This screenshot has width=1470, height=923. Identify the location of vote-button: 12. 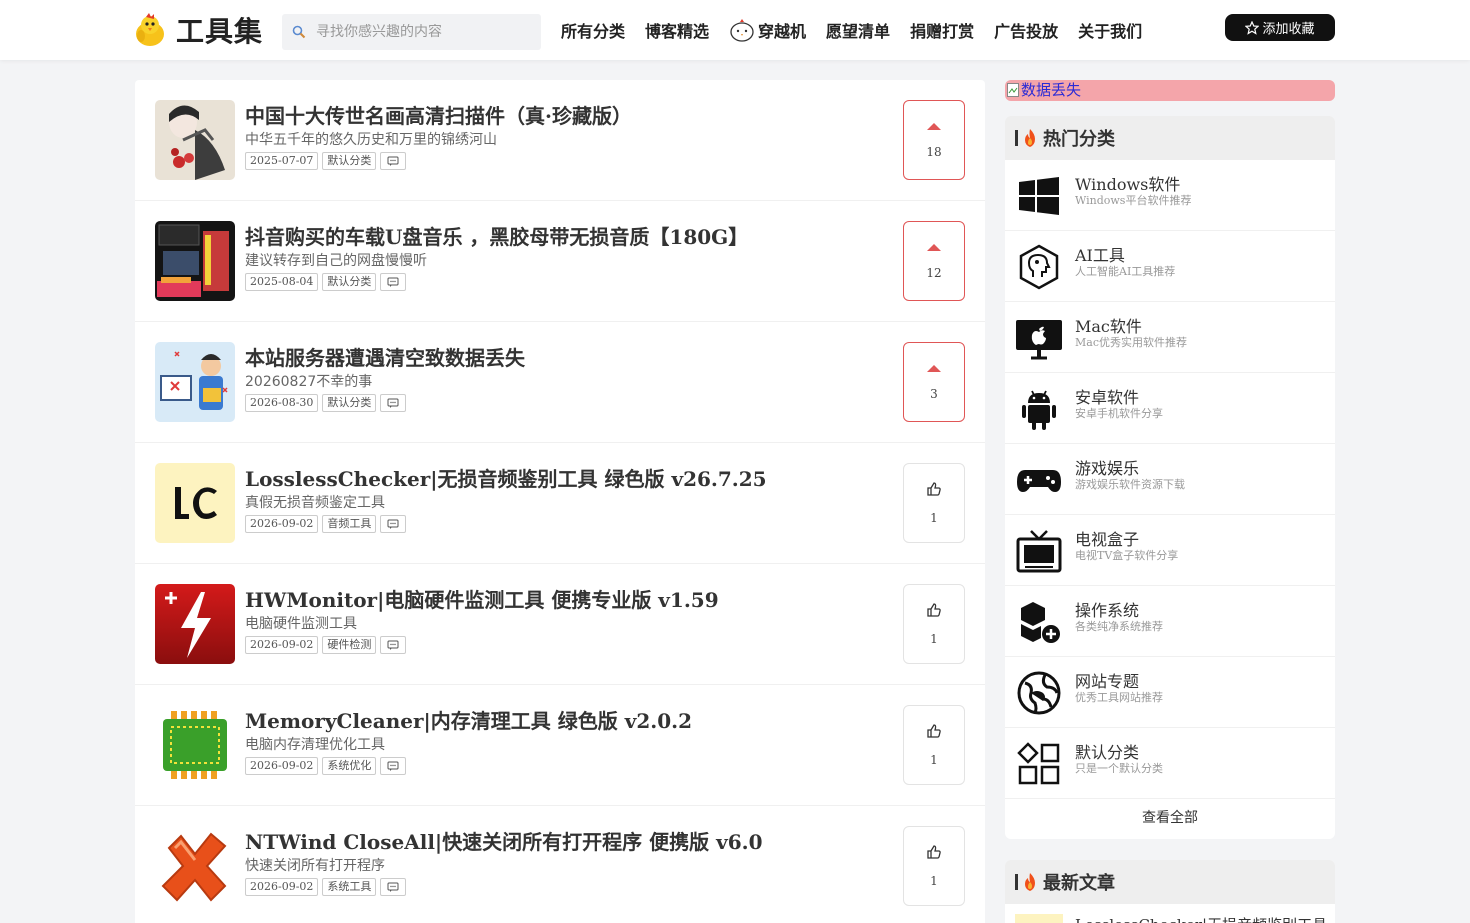
(934, 261).